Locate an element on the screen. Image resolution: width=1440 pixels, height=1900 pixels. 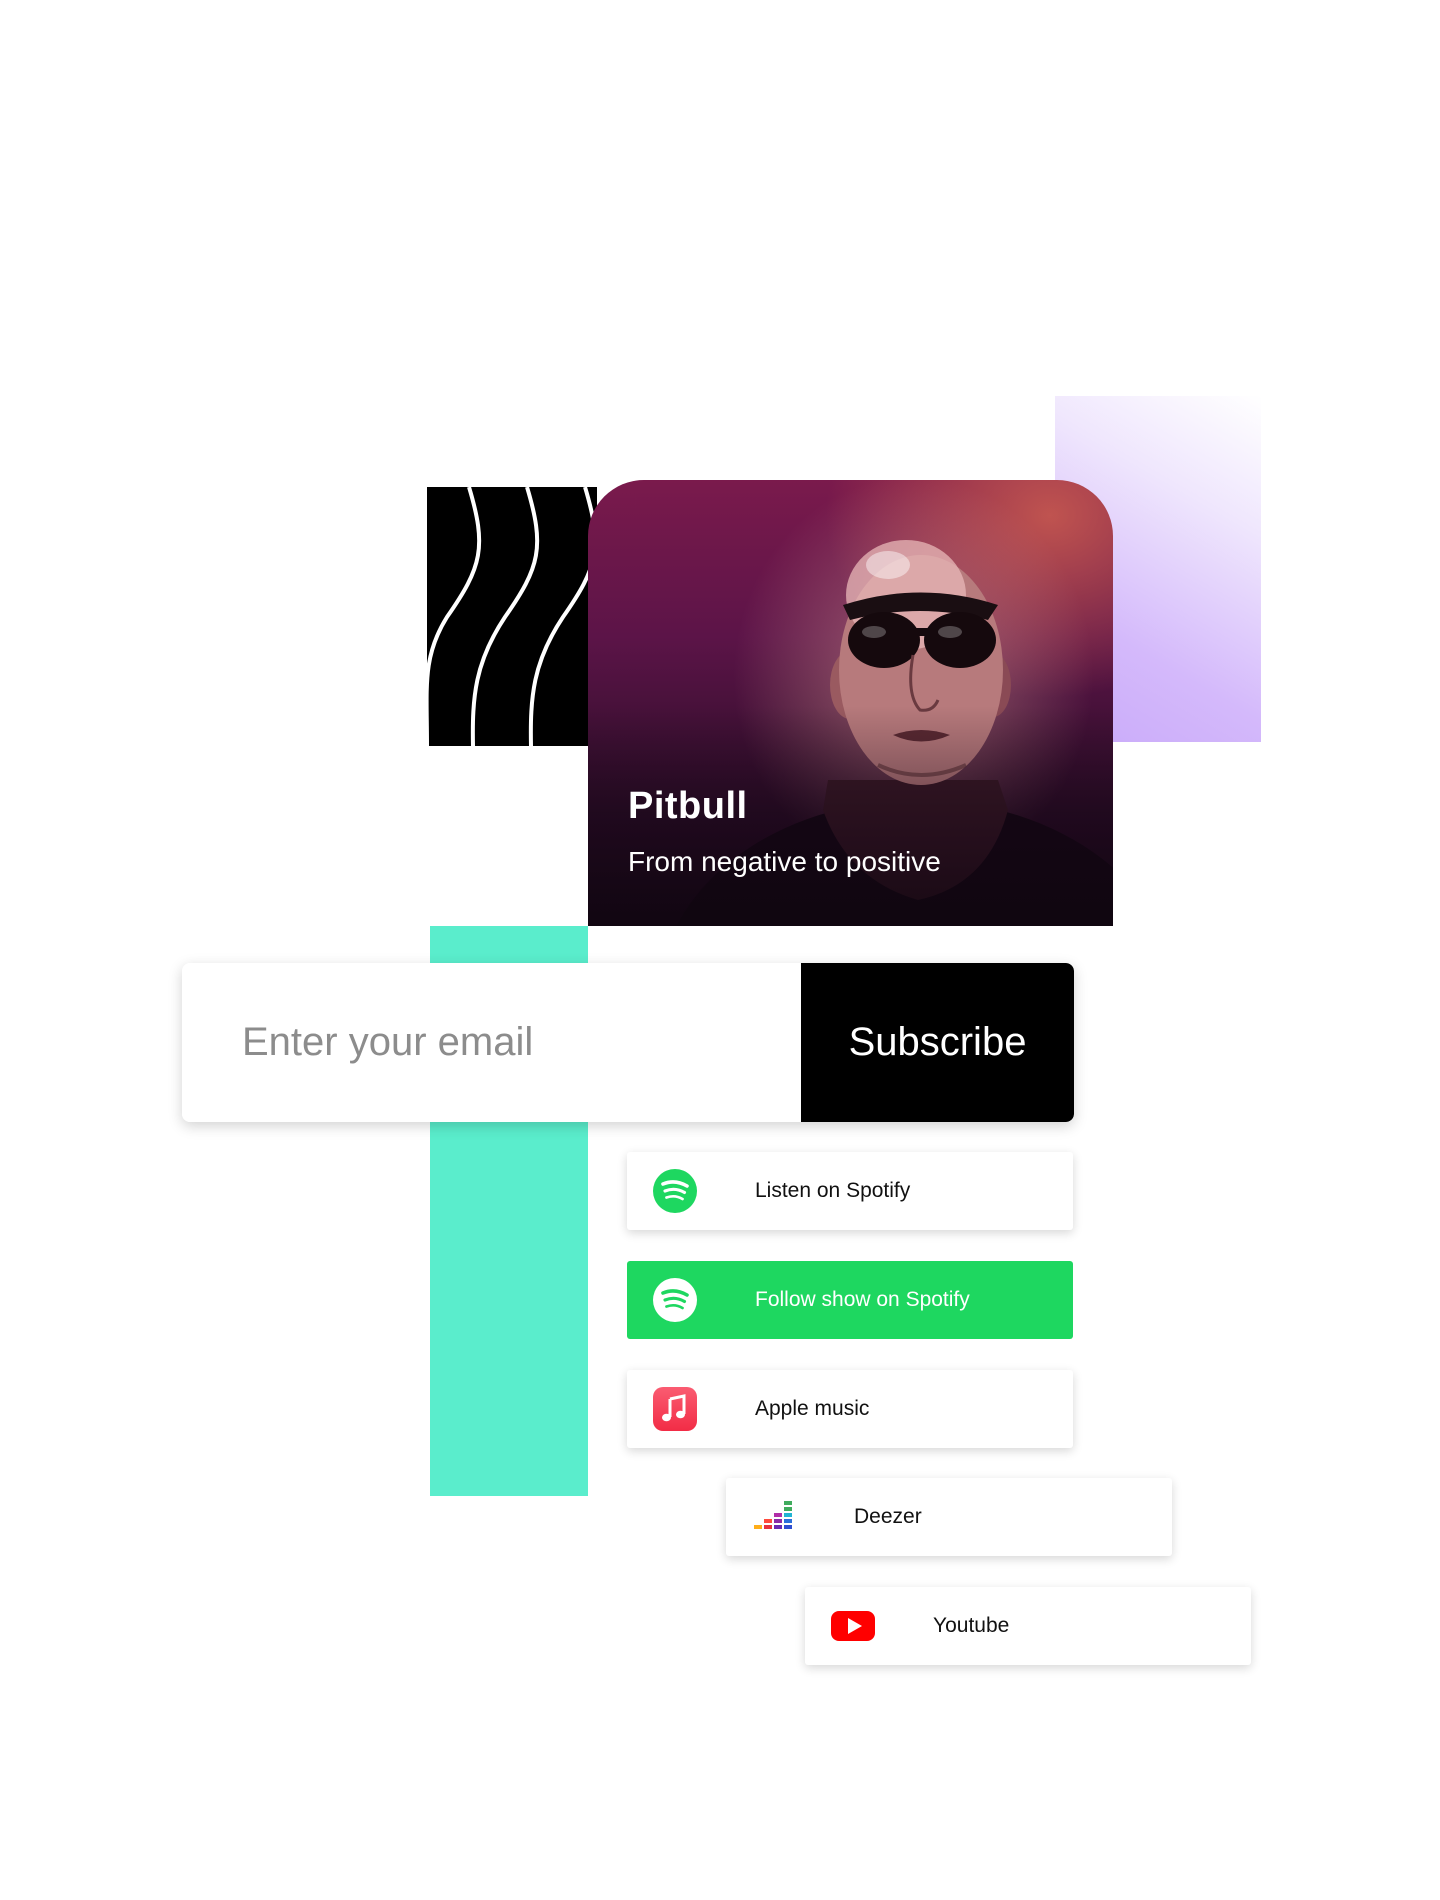
listen-on-spotify-label: Listen on Spotify is located at coordinates (833, 1190).